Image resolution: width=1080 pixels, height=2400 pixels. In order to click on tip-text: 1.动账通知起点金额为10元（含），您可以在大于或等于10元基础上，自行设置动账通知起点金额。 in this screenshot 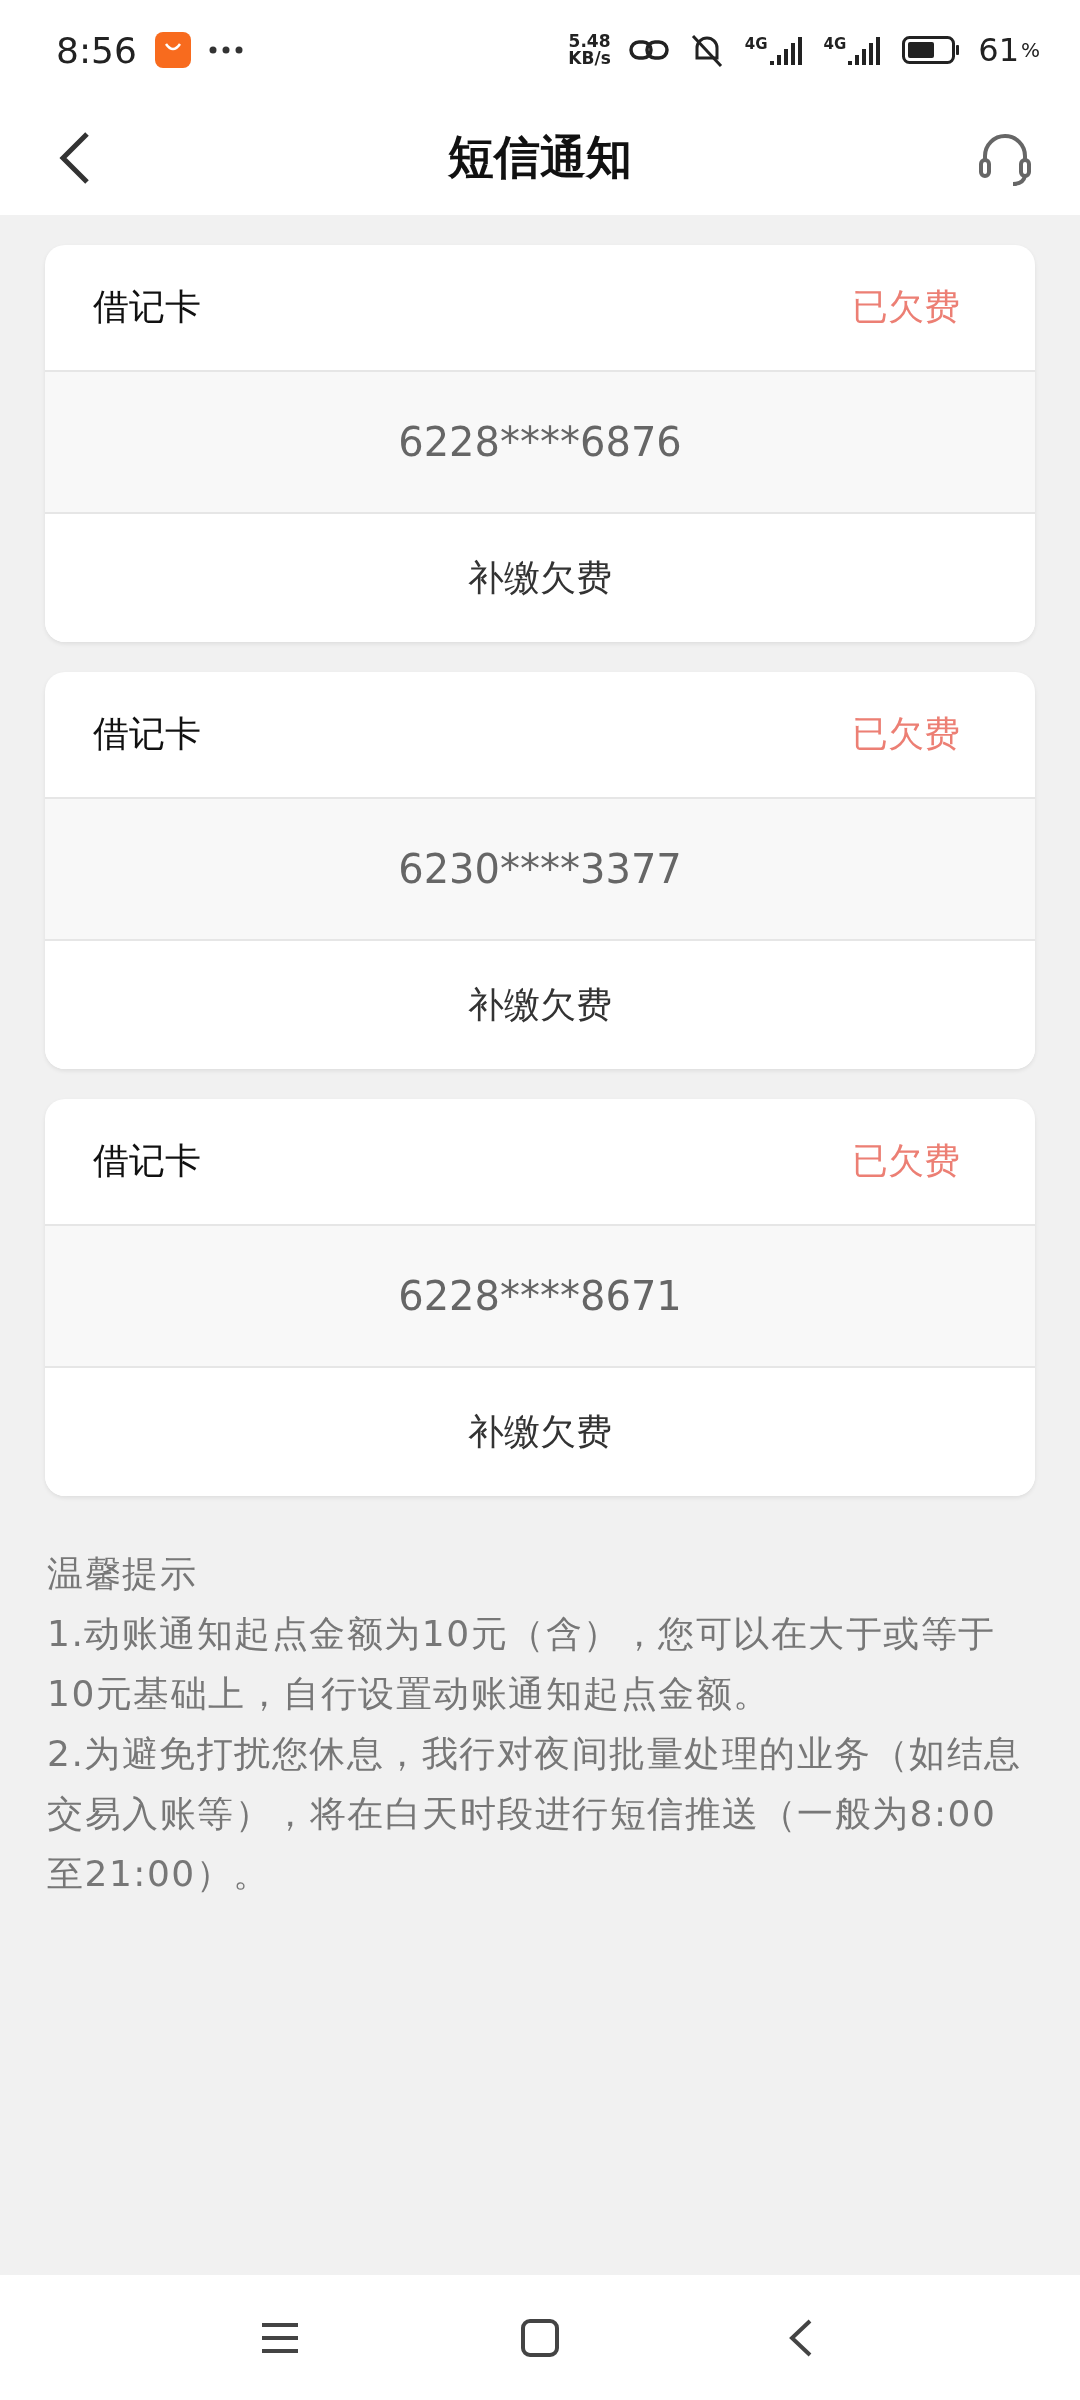, I will do `click(522, 1664)`.